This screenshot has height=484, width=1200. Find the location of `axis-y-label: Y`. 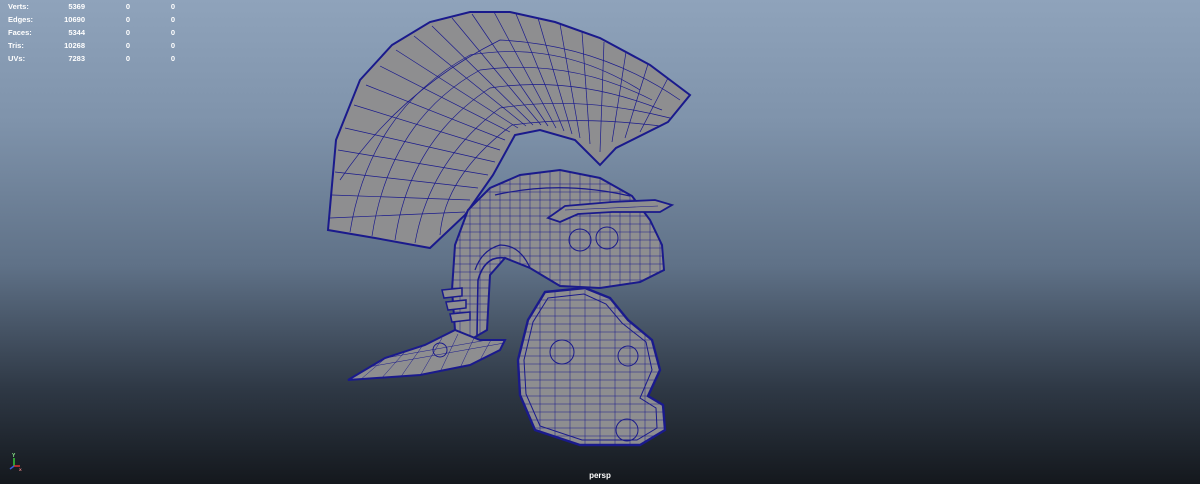

axis-y-label: Y is located at coordinates (14, 456).